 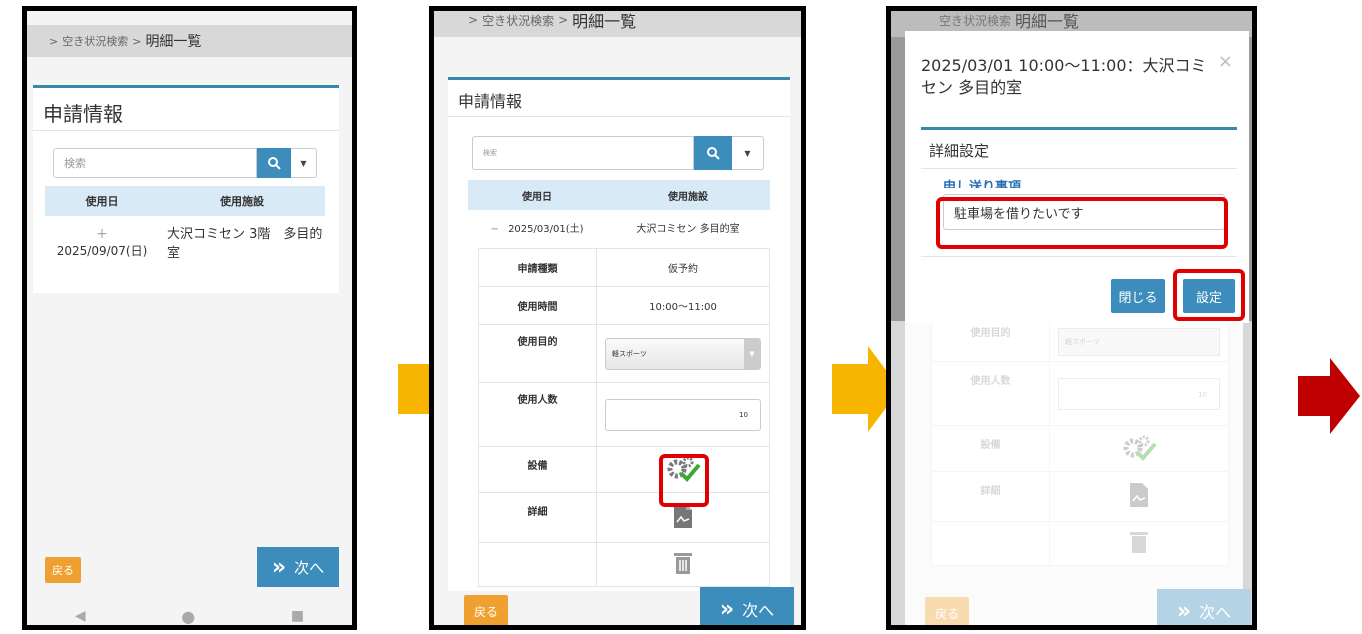 I want to click on detail-row-equipment: 設備, so click(x=624, y=469).